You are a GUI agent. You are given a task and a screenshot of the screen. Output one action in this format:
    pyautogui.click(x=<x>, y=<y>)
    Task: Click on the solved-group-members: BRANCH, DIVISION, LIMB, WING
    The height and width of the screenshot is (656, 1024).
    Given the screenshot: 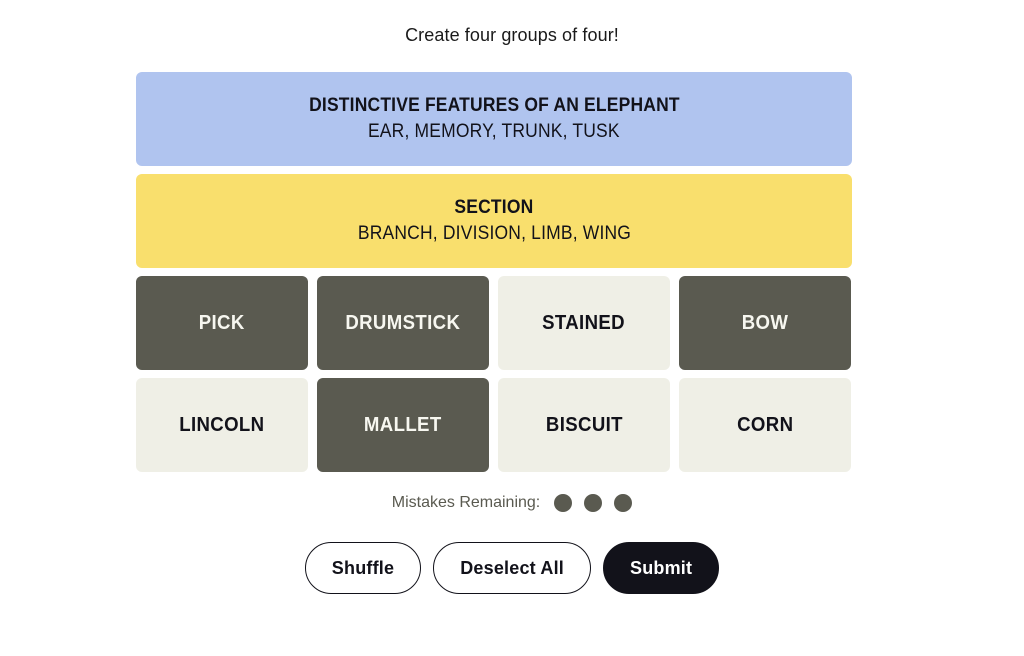 What is the action you would take?
    pyautogui.click(x=494, y=233)
    